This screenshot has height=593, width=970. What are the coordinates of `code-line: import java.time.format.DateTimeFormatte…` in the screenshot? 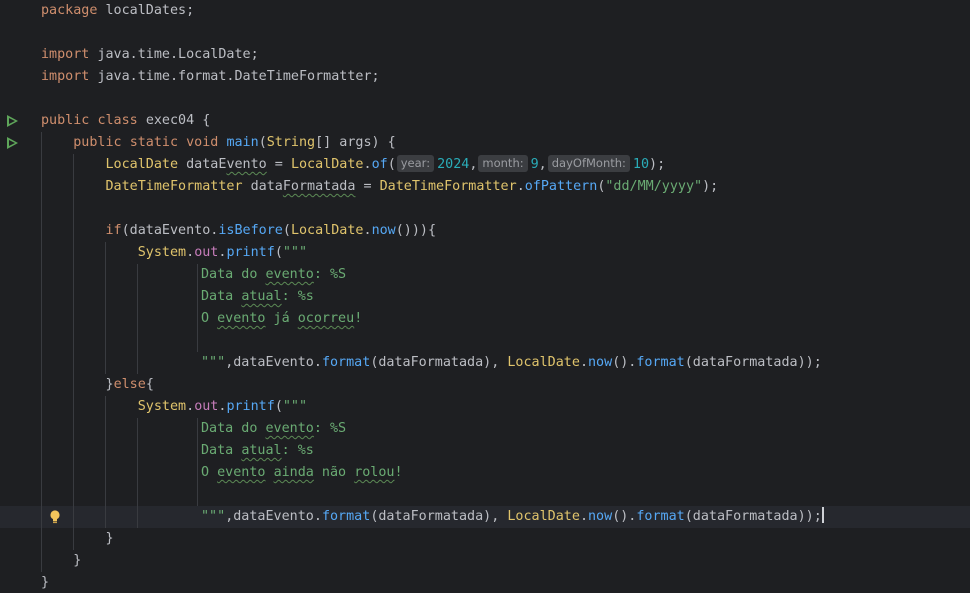 It's located at (210, 77).